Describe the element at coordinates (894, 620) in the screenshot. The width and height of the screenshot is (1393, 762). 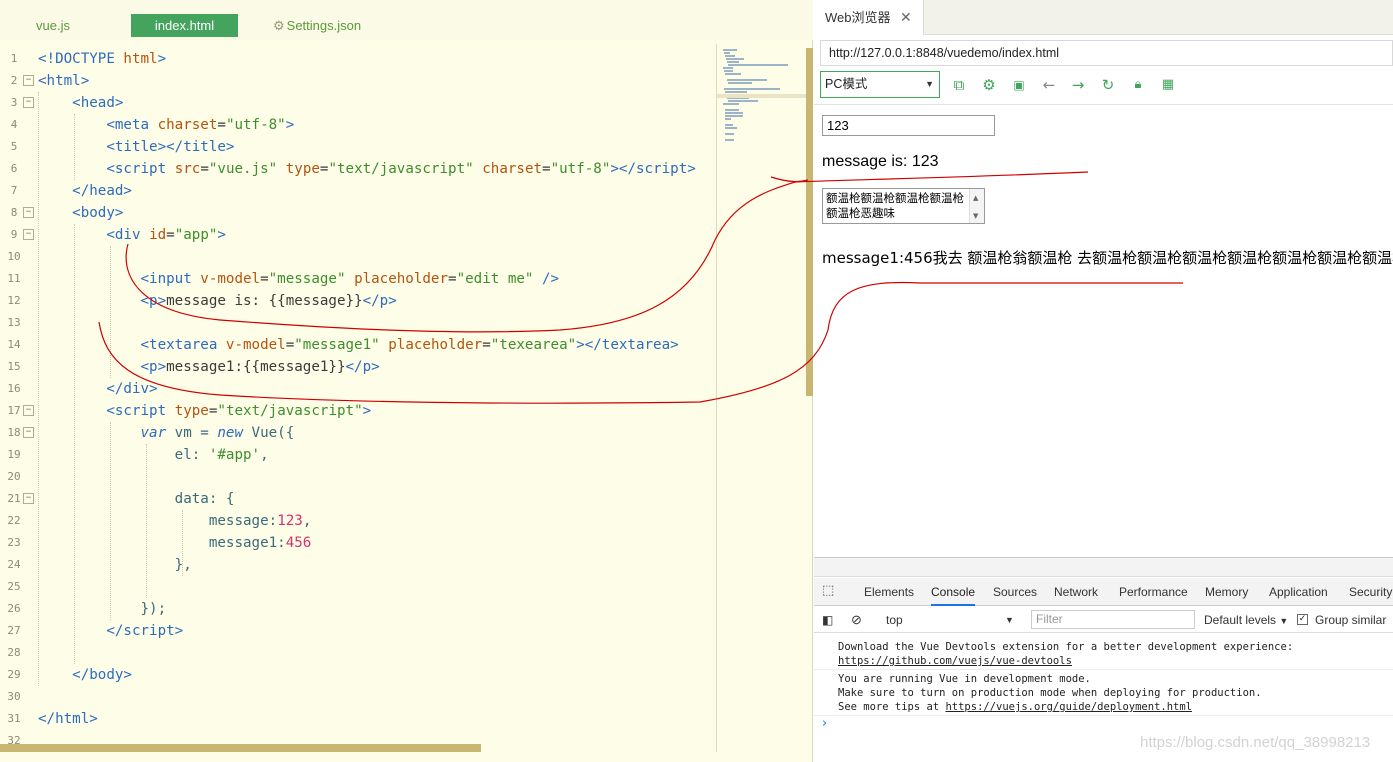
I see `context-selector: top` at that location.